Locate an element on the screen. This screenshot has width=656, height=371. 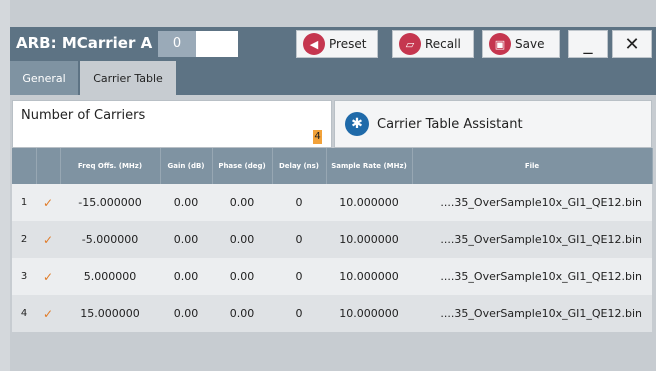
assistant-label: Carrier Table Assistant is located at coordinates (450, 124).